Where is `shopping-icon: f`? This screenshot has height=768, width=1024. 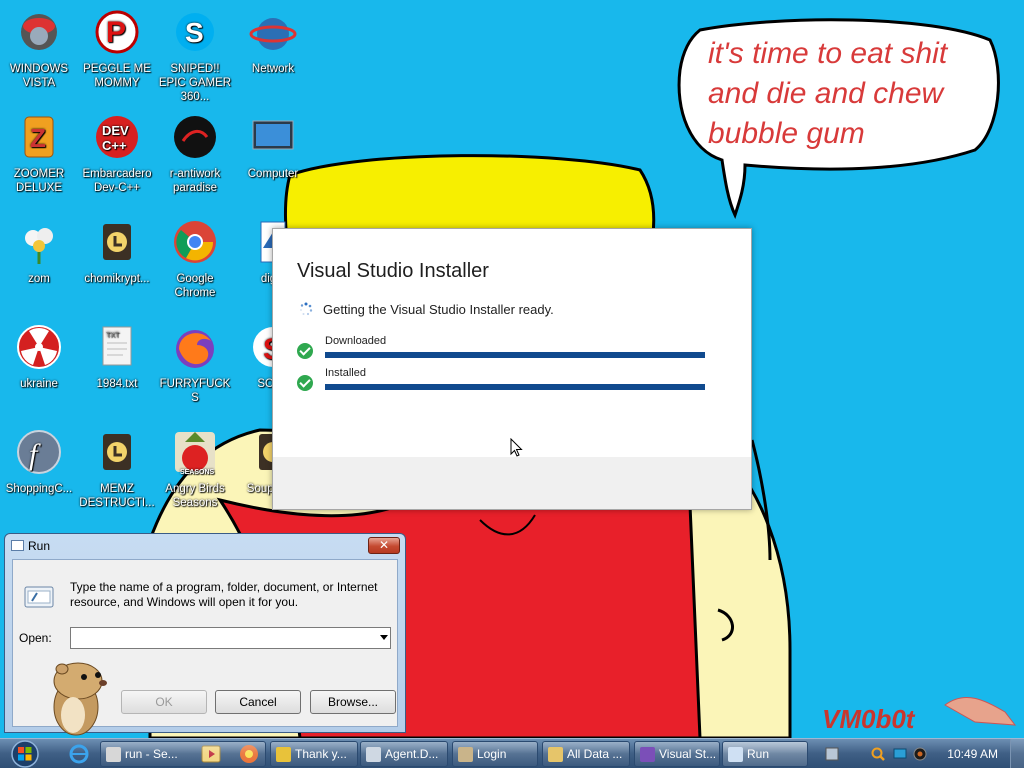
shopping-icon: f is located at coordinates (39, 452).